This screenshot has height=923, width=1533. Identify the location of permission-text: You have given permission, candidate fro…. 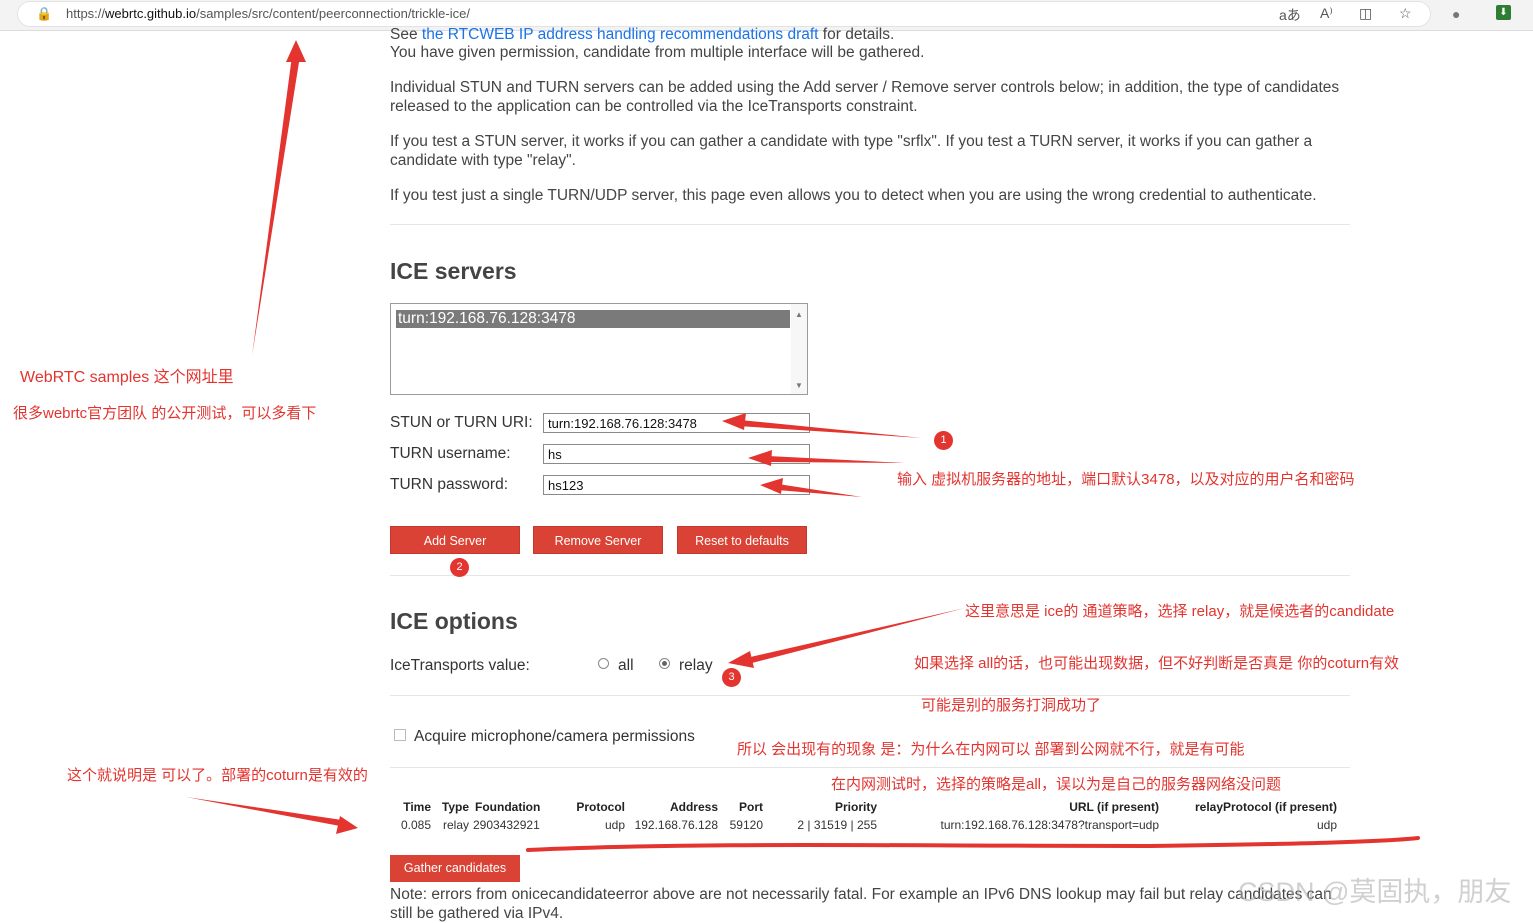
(657, 52).